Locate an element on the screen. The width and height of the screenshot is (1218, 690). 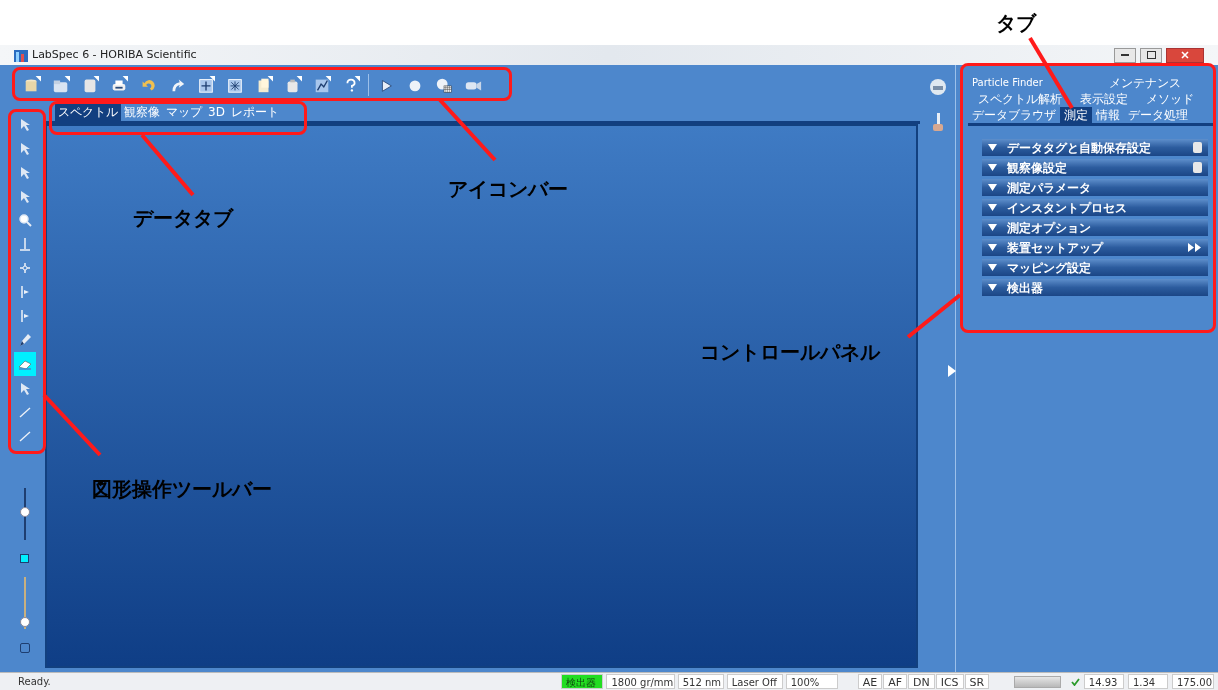
data-tab: マップ is located at coordinates (184, 112).